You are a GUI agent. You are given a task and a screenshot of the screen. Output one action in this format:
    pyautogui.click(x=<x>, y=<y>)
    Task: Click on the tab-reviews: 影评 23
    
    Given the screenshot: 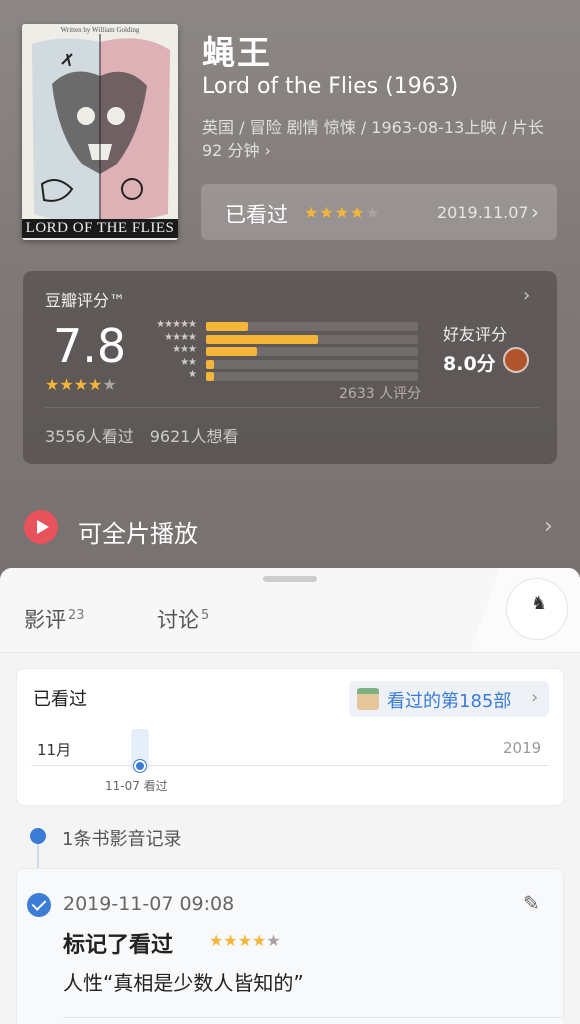 What is the action you would take?
    pyautogui.click(x=54, y=619)
    